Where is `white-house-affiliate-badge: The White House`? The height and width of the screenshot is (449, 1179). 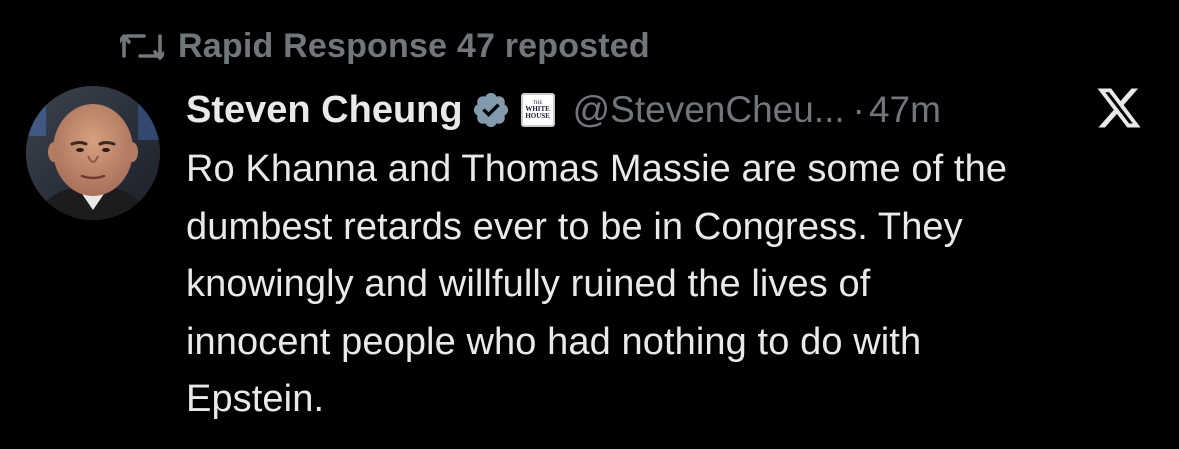 white-house-affiliate-badge: The White House is located at coordinates (537, 110).